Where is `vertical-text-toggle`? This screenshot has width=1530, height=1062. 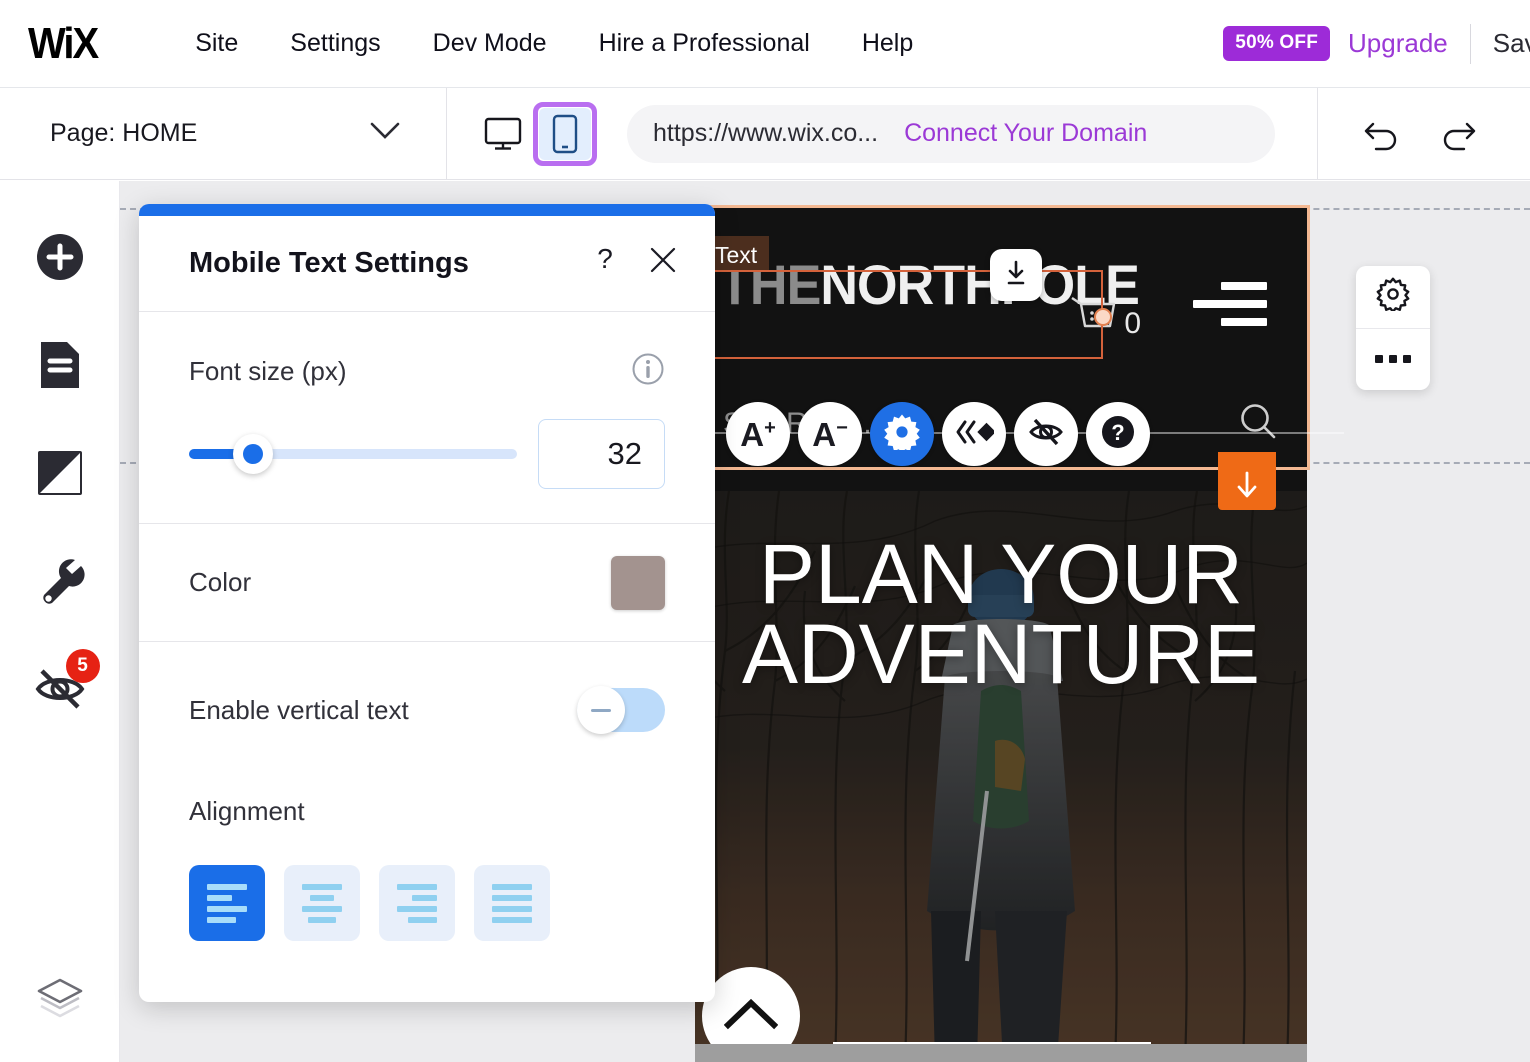 vertical-text-toggle is located at coordinates (621, 710).